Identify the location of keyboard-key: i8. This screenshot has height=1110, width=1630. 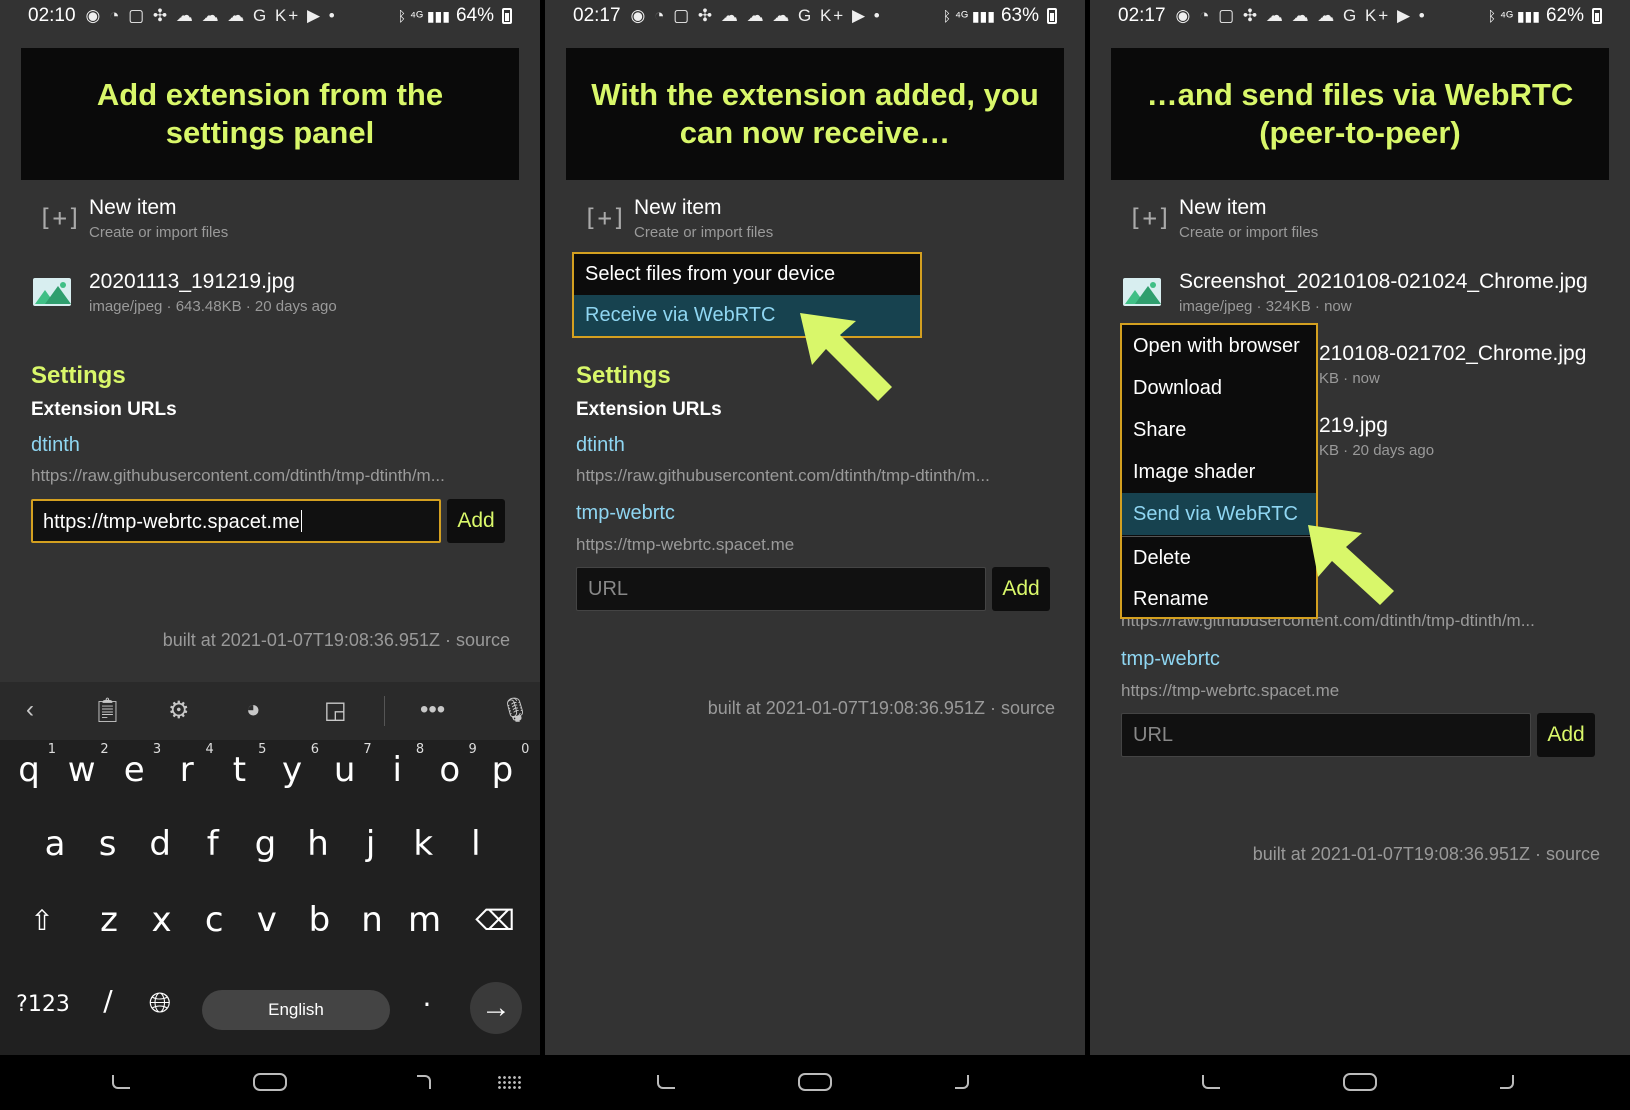
(398, 766).